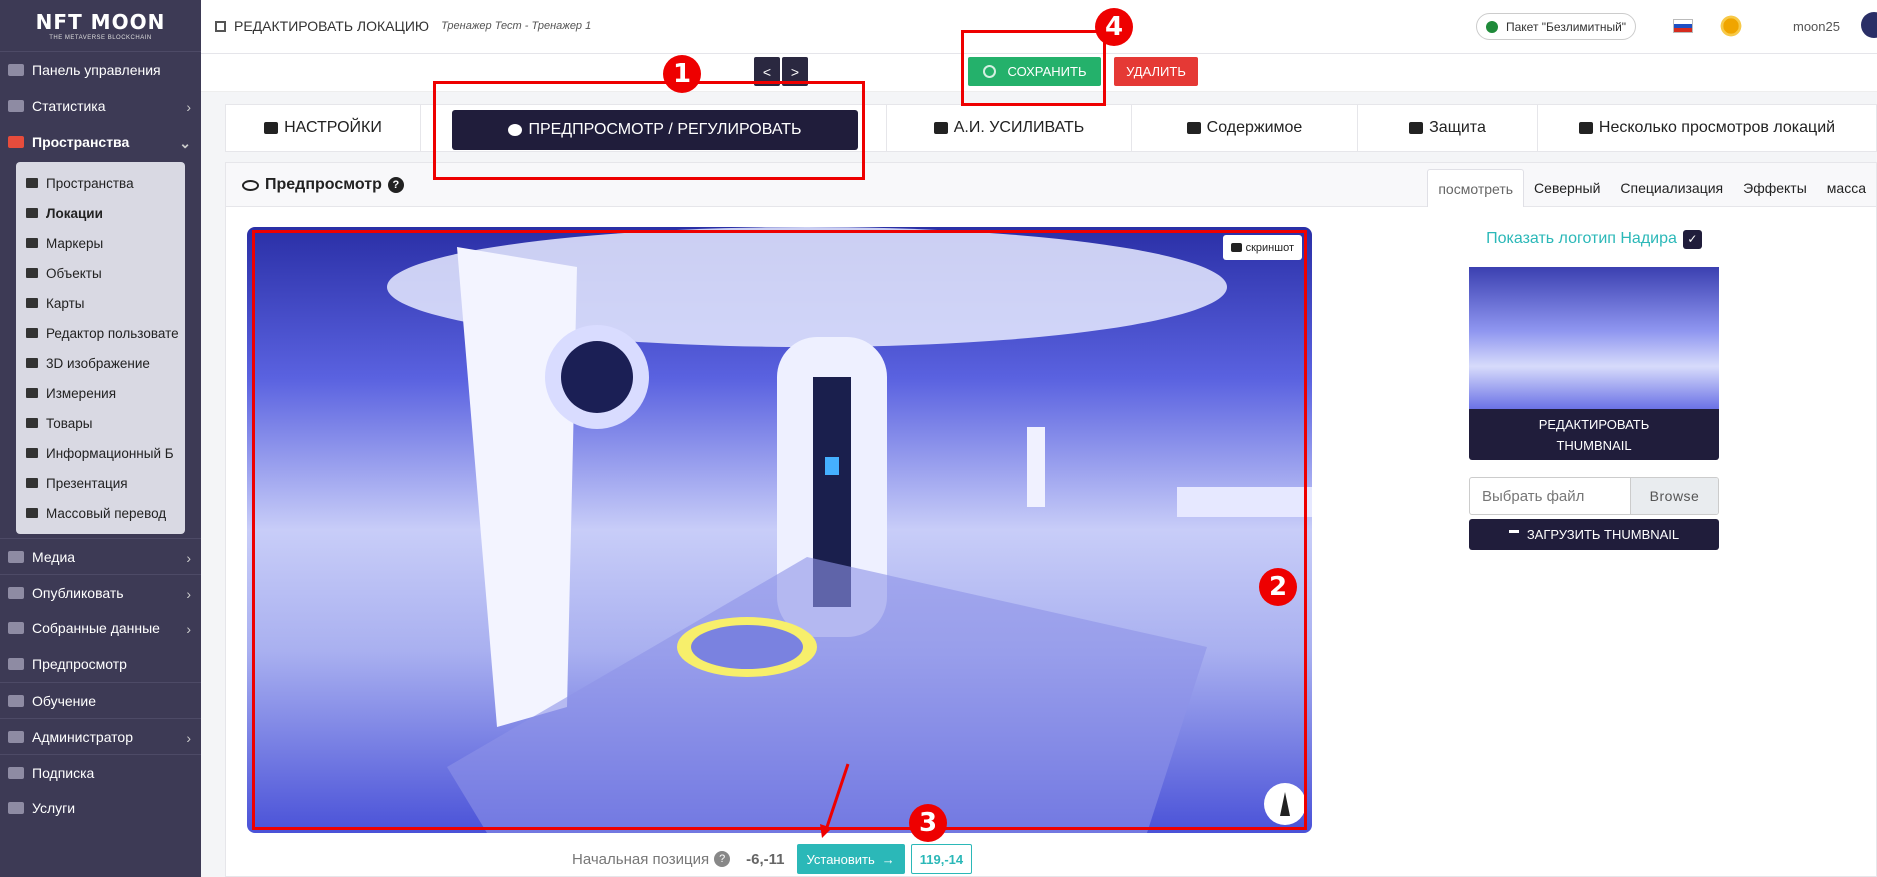 The width and height of the screenshot is (1877, 877). What do you see at coordinates (1009, 128) in the screenshot?
I see `tab-ai-enhance: А.И. УСИЛИВАТЬ` at bounding box center [1009, 128].